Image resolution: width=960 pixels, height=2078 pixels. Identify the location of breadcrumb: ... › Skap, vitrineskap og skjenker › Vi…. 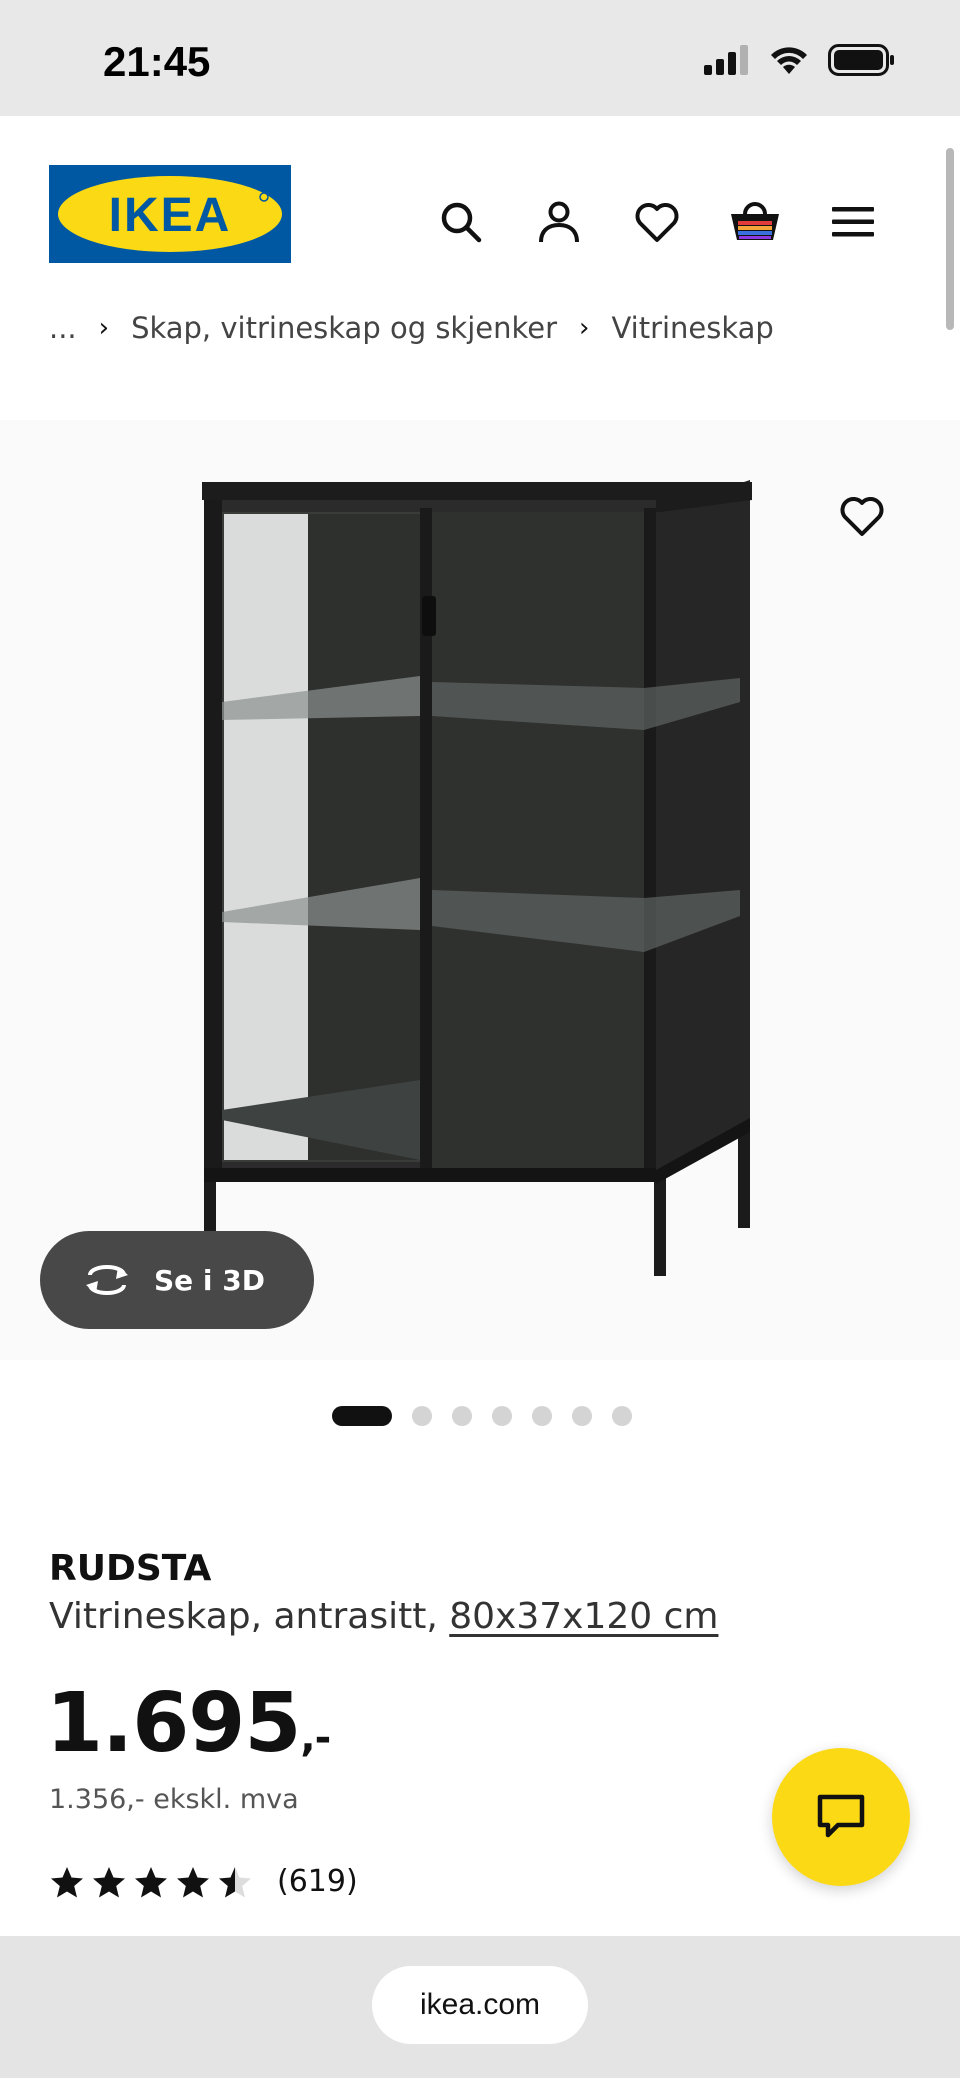
(411, 328).